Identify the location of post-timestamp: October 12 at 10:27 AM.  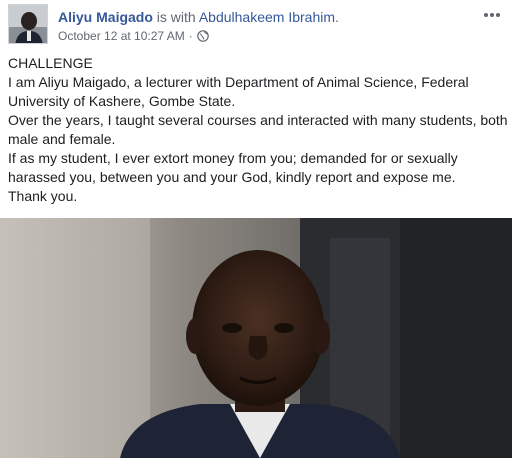
(121, 36).